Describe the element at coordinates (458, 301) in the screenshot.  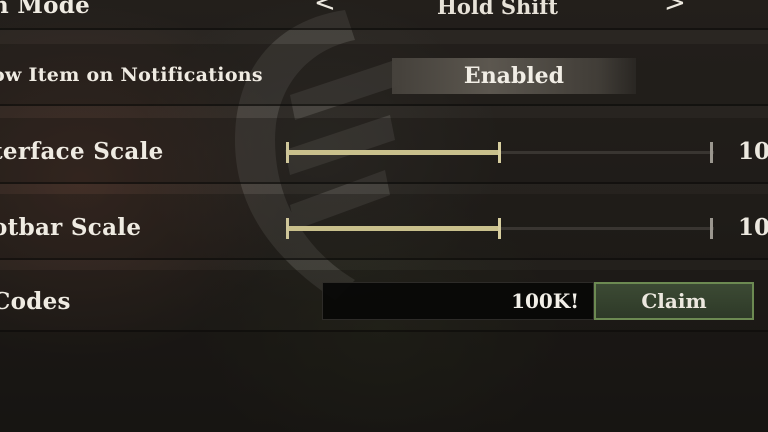
I see `code-input` at that location.